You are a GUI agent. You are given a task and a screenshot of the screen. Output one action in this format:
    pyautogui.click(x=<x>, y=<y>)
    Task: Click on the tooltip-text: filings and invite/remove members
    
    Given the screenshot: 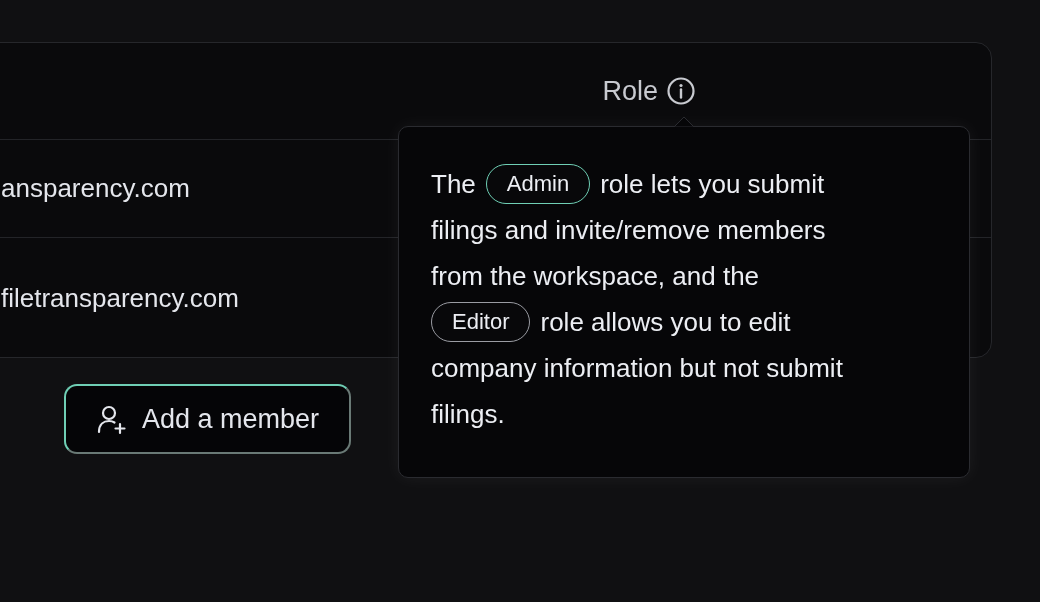 What is the action you would take?
    pyautogui.click(x=628, y=230)
    